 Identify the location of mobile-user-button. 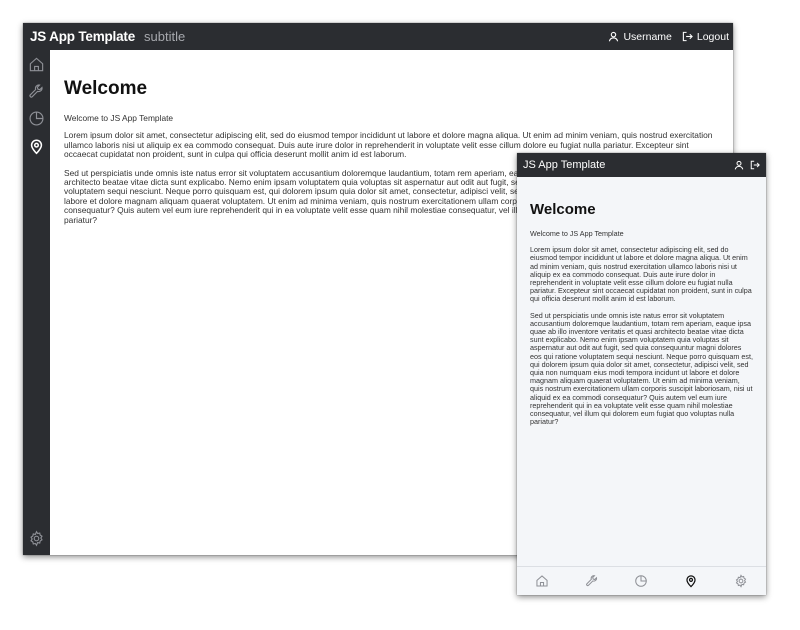
(739, 165).